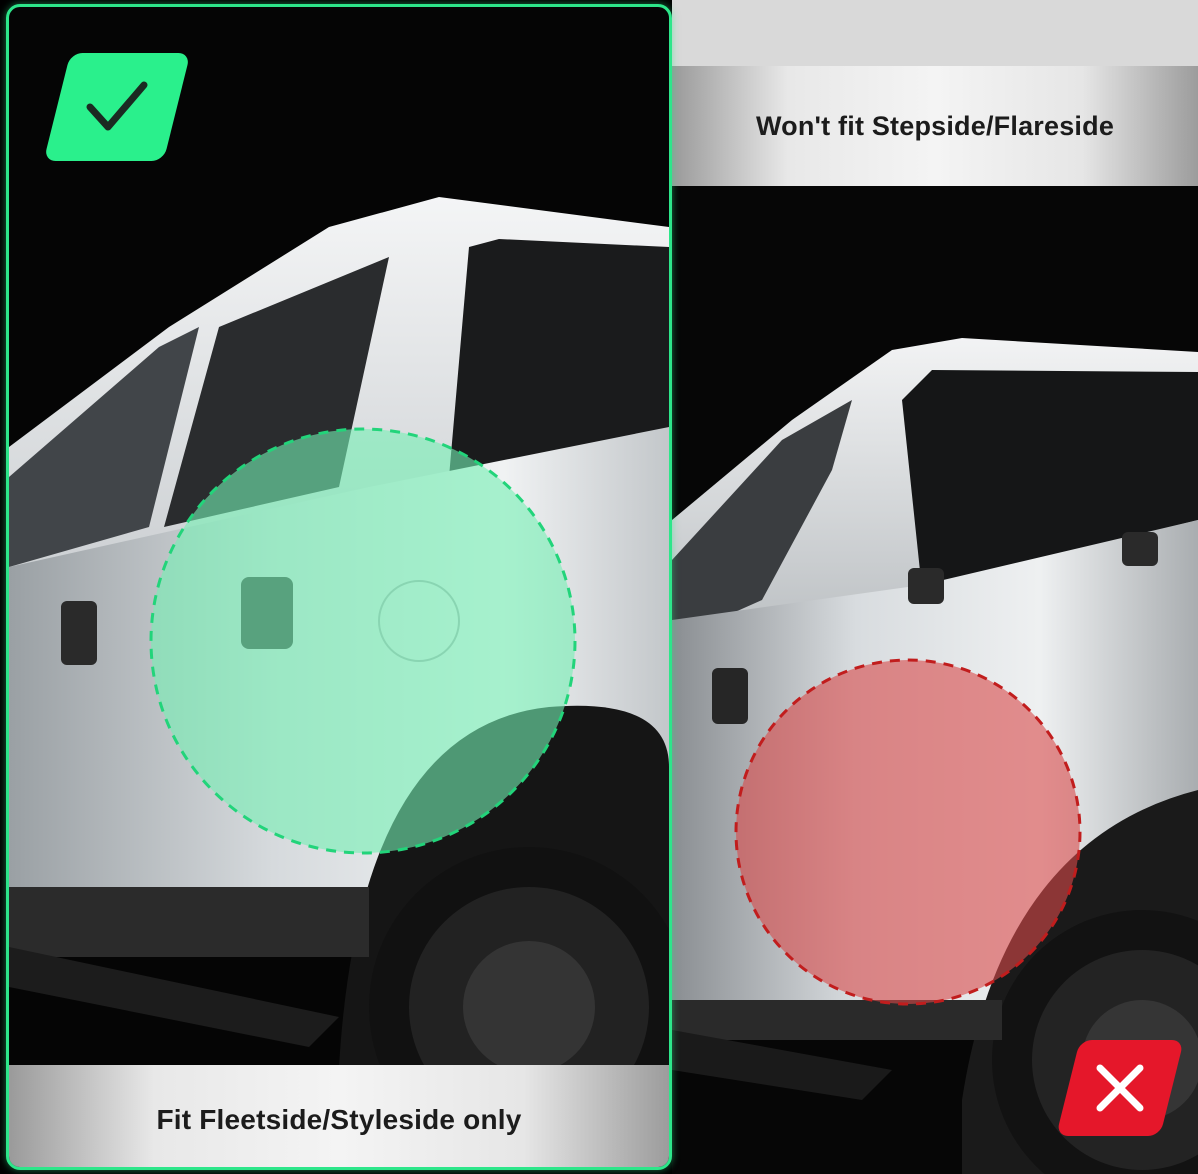 The height and width of the screenshot is (1174, 1198). Describe the element at coordinates (935, 126) in the screenshot. I see `not-fit-label: Won't fit Stepside/Flareside` at that location.